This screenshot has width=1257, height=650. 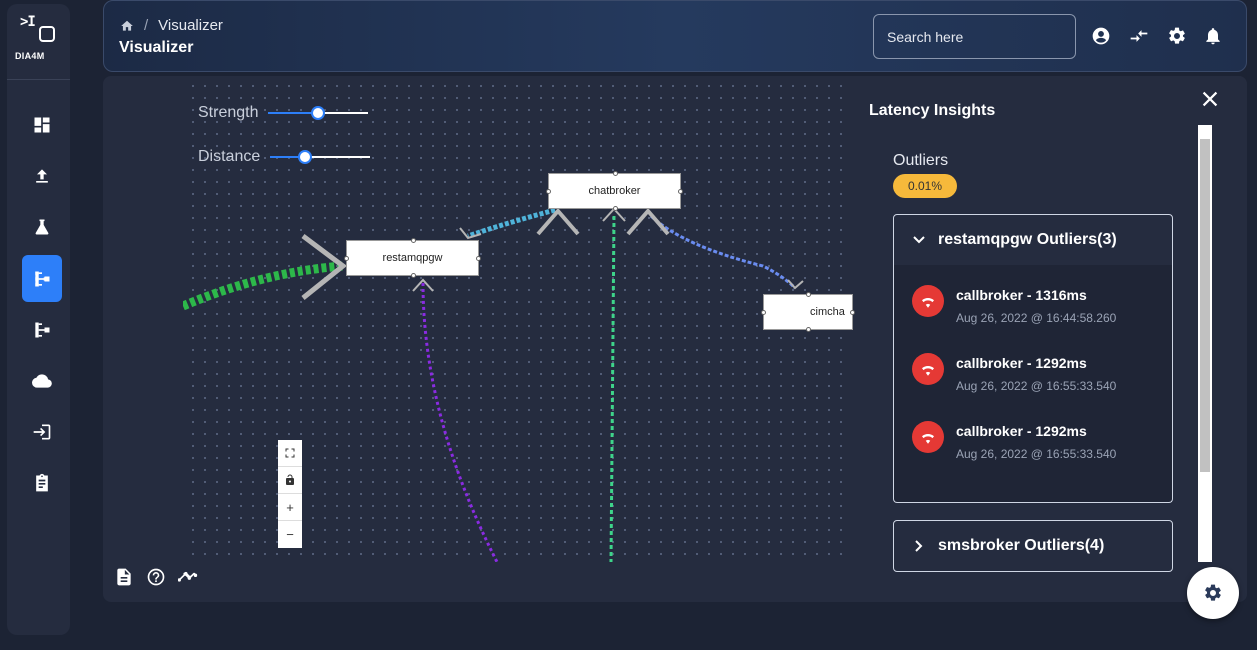 I want to click on distance-slider-row: Distance, so click(x=284, y=157).